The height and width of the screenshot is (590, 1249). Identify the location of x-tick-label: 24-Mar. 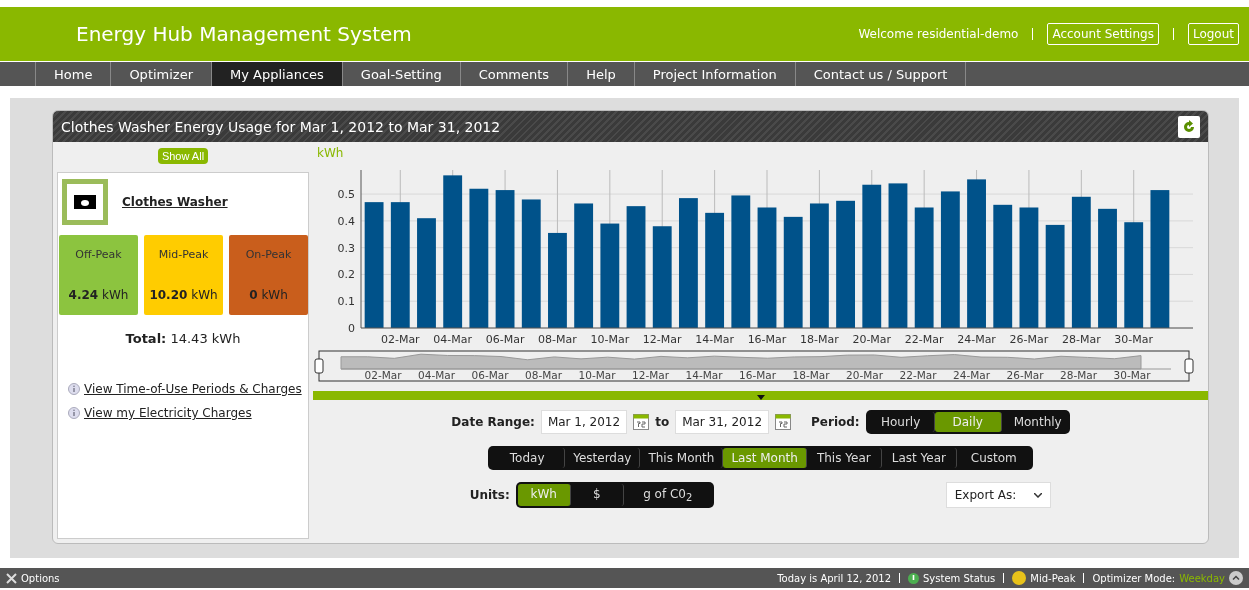
(976, 339).